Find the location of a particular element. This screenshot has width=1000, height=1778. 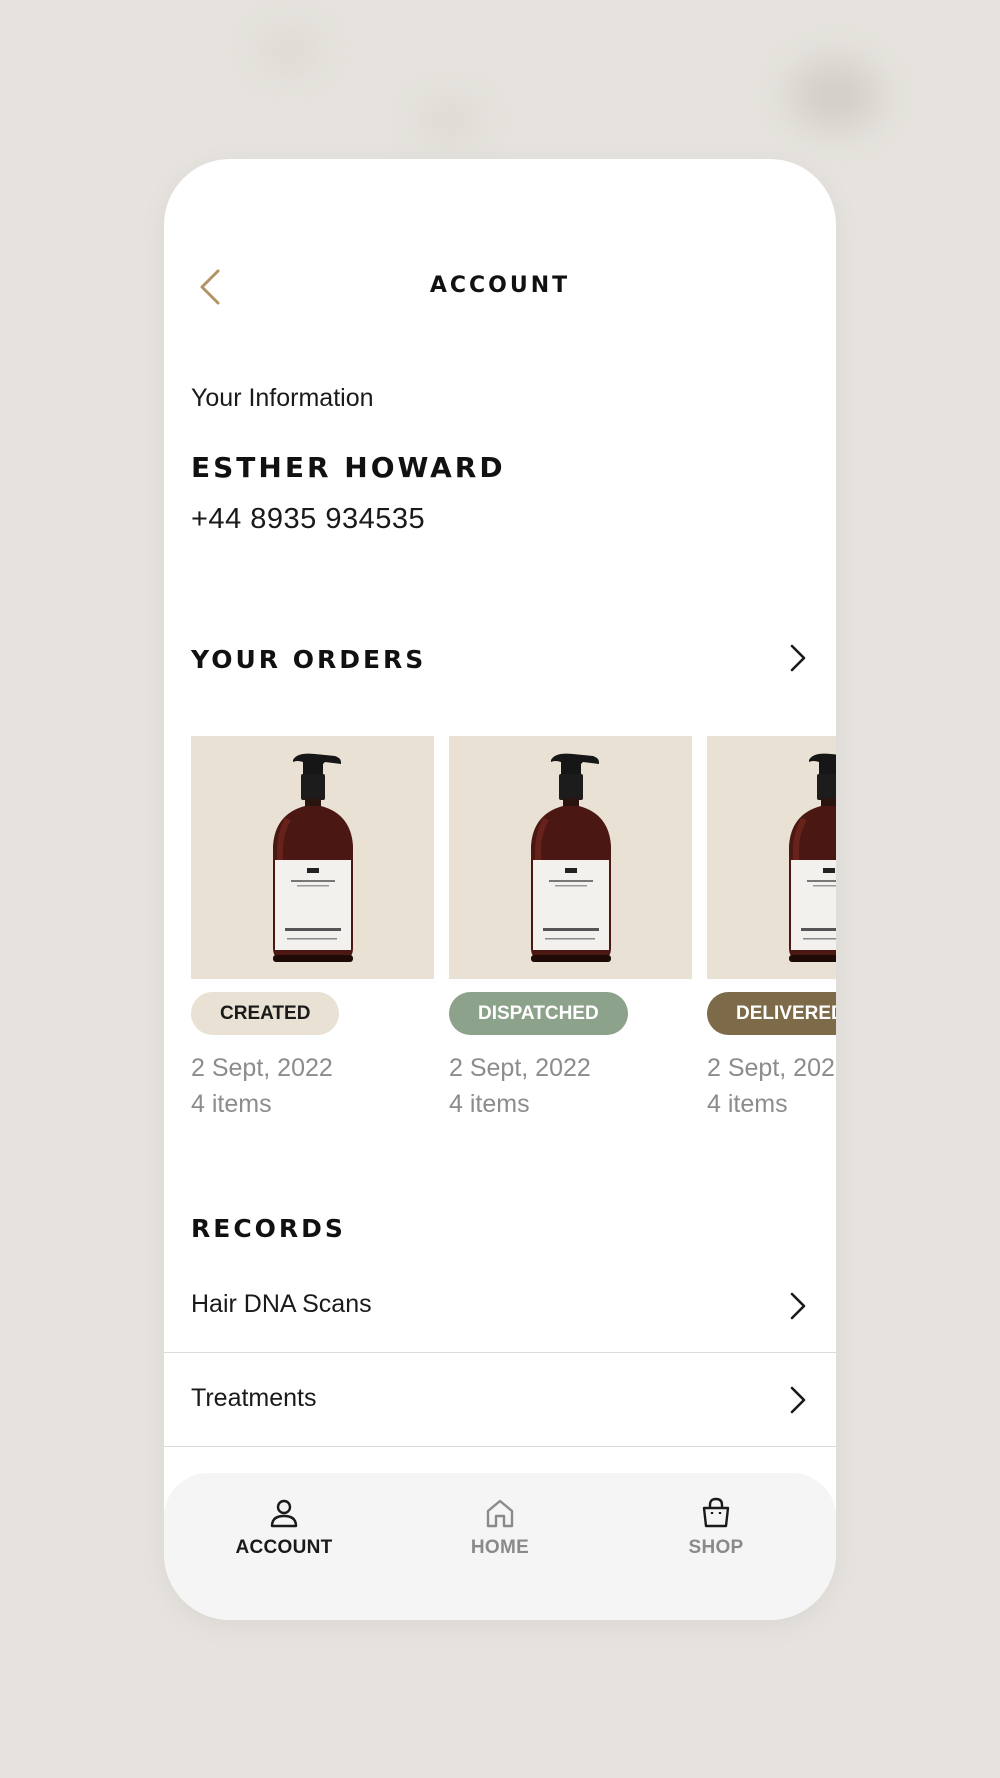

nav-item-shop: SHOP is located at coordinates (716, 1528).